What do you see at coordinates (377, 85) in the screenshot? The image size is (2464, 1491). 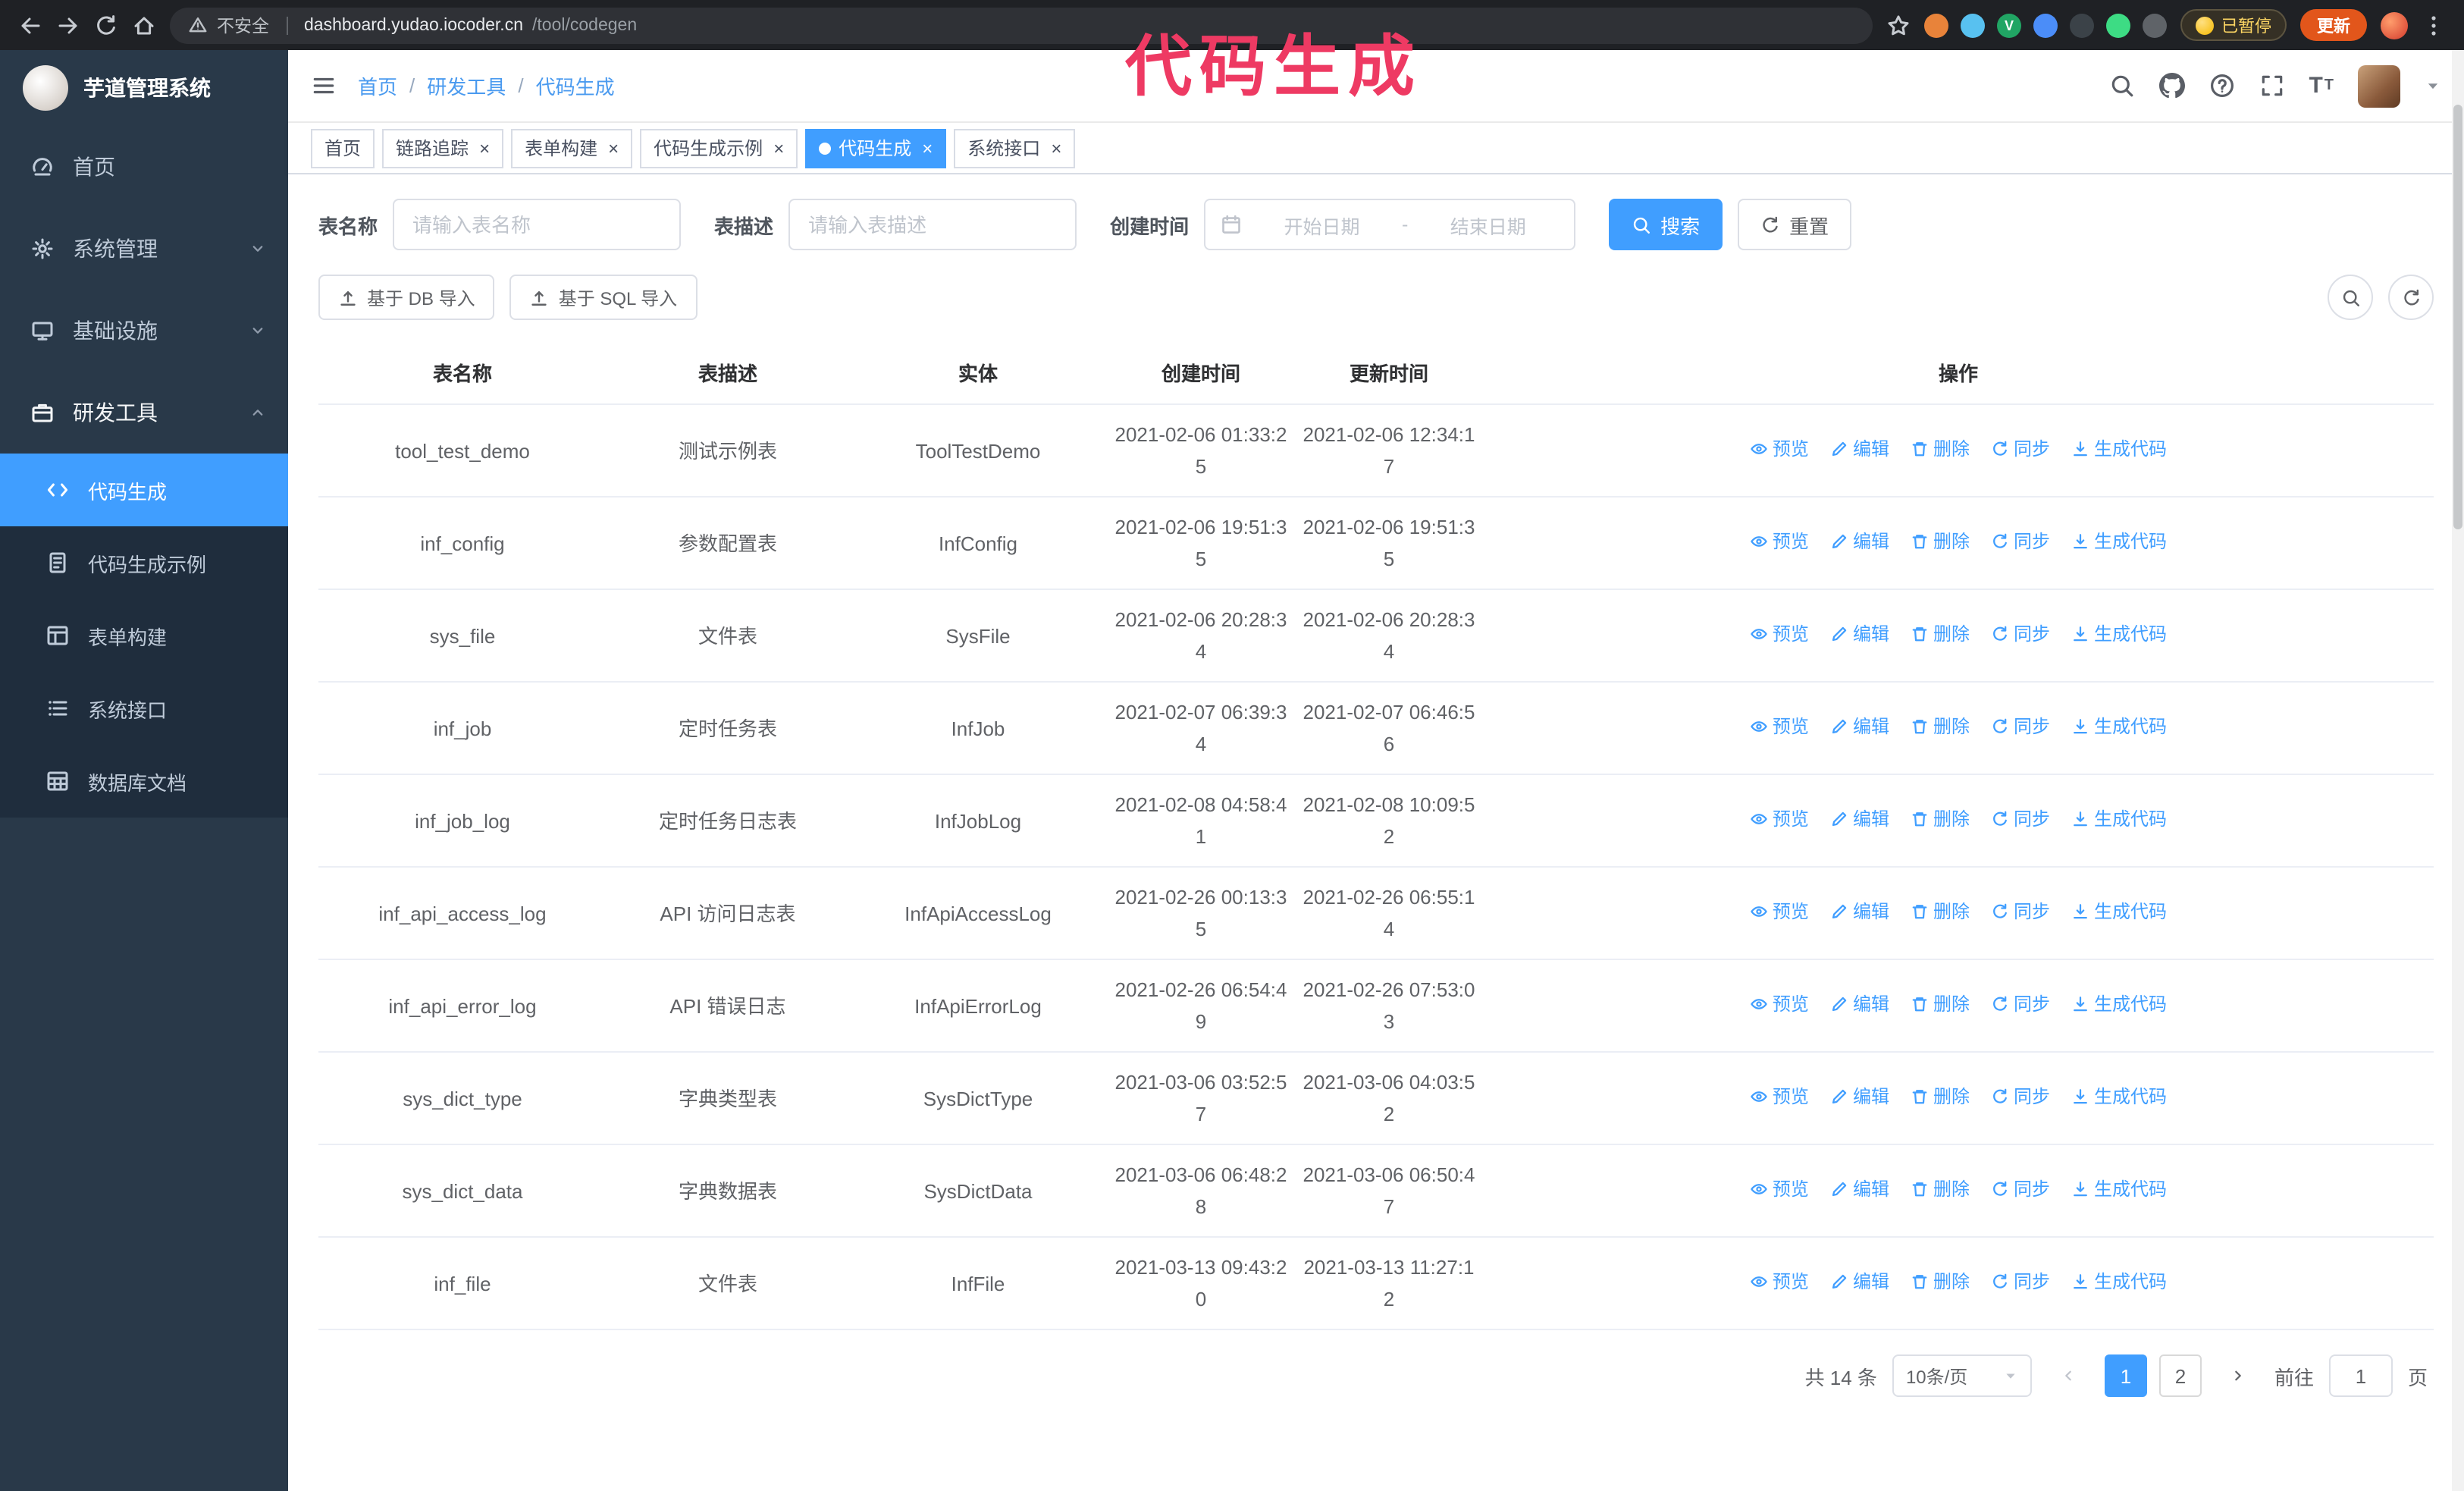 I see `breadcrumb-item: 首页` at bounding box center [377, 85].